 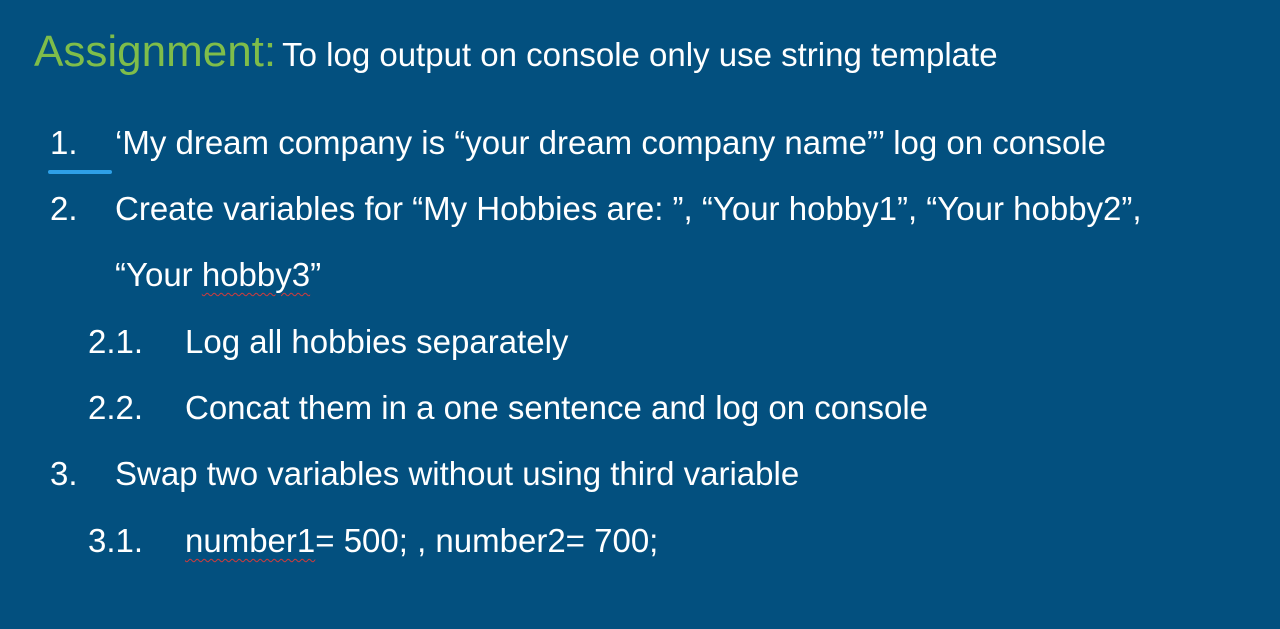 What do you see at coordinates (116, 540) in the screenshot?
I see `list-number: 3.1.` at bounding box center [116, 540].